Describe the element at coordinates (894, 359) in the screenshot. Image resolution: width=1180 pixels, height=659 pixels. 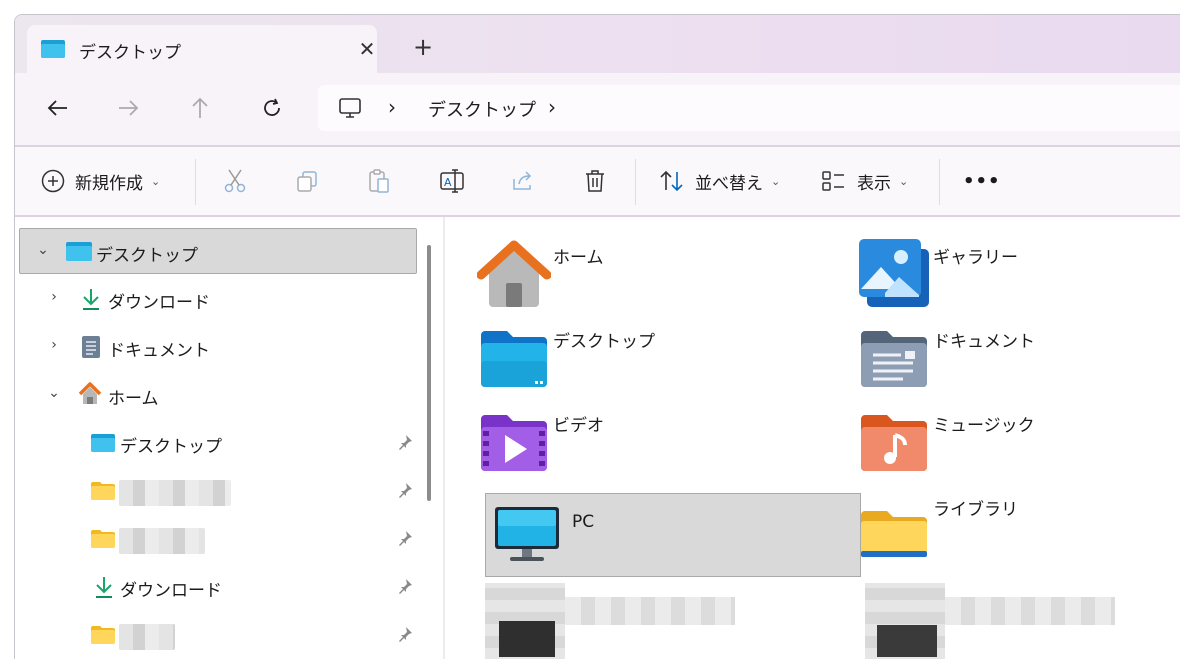
I see `documents-folder-icon` at that location.